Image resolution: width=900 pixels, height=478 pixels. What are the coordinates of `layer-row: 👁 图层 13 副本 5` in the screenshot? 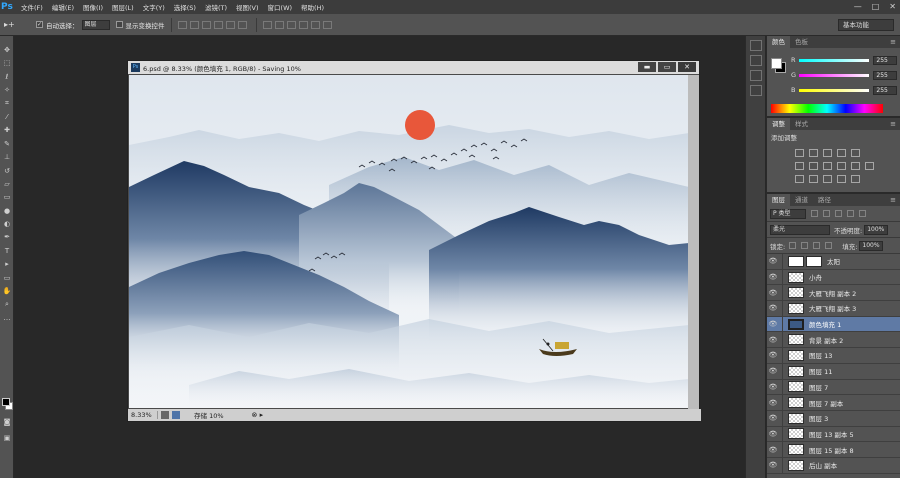 It's located at (833, 434).